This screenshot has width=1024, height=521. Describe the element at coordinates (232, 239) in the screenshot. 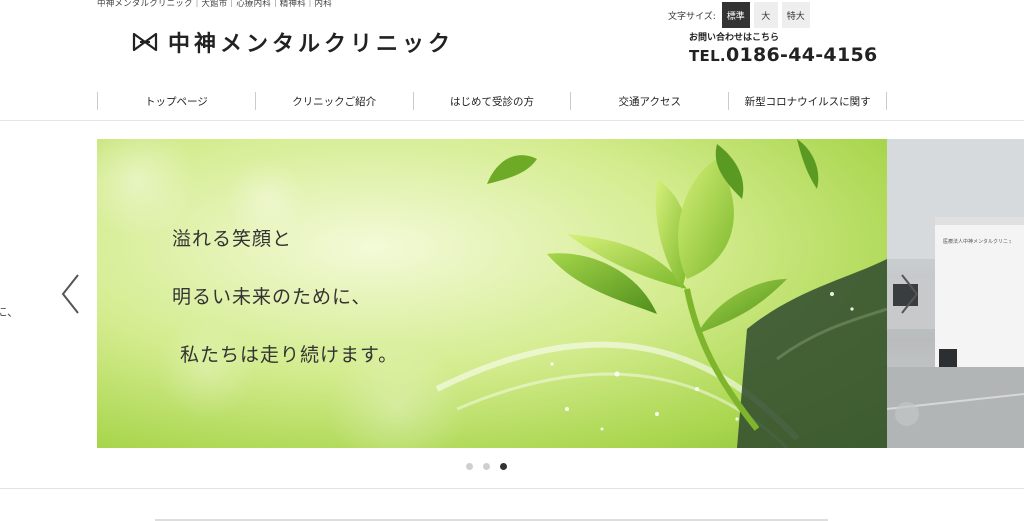

I see `slide-line-1: 溢れる笑顔と` at that location.